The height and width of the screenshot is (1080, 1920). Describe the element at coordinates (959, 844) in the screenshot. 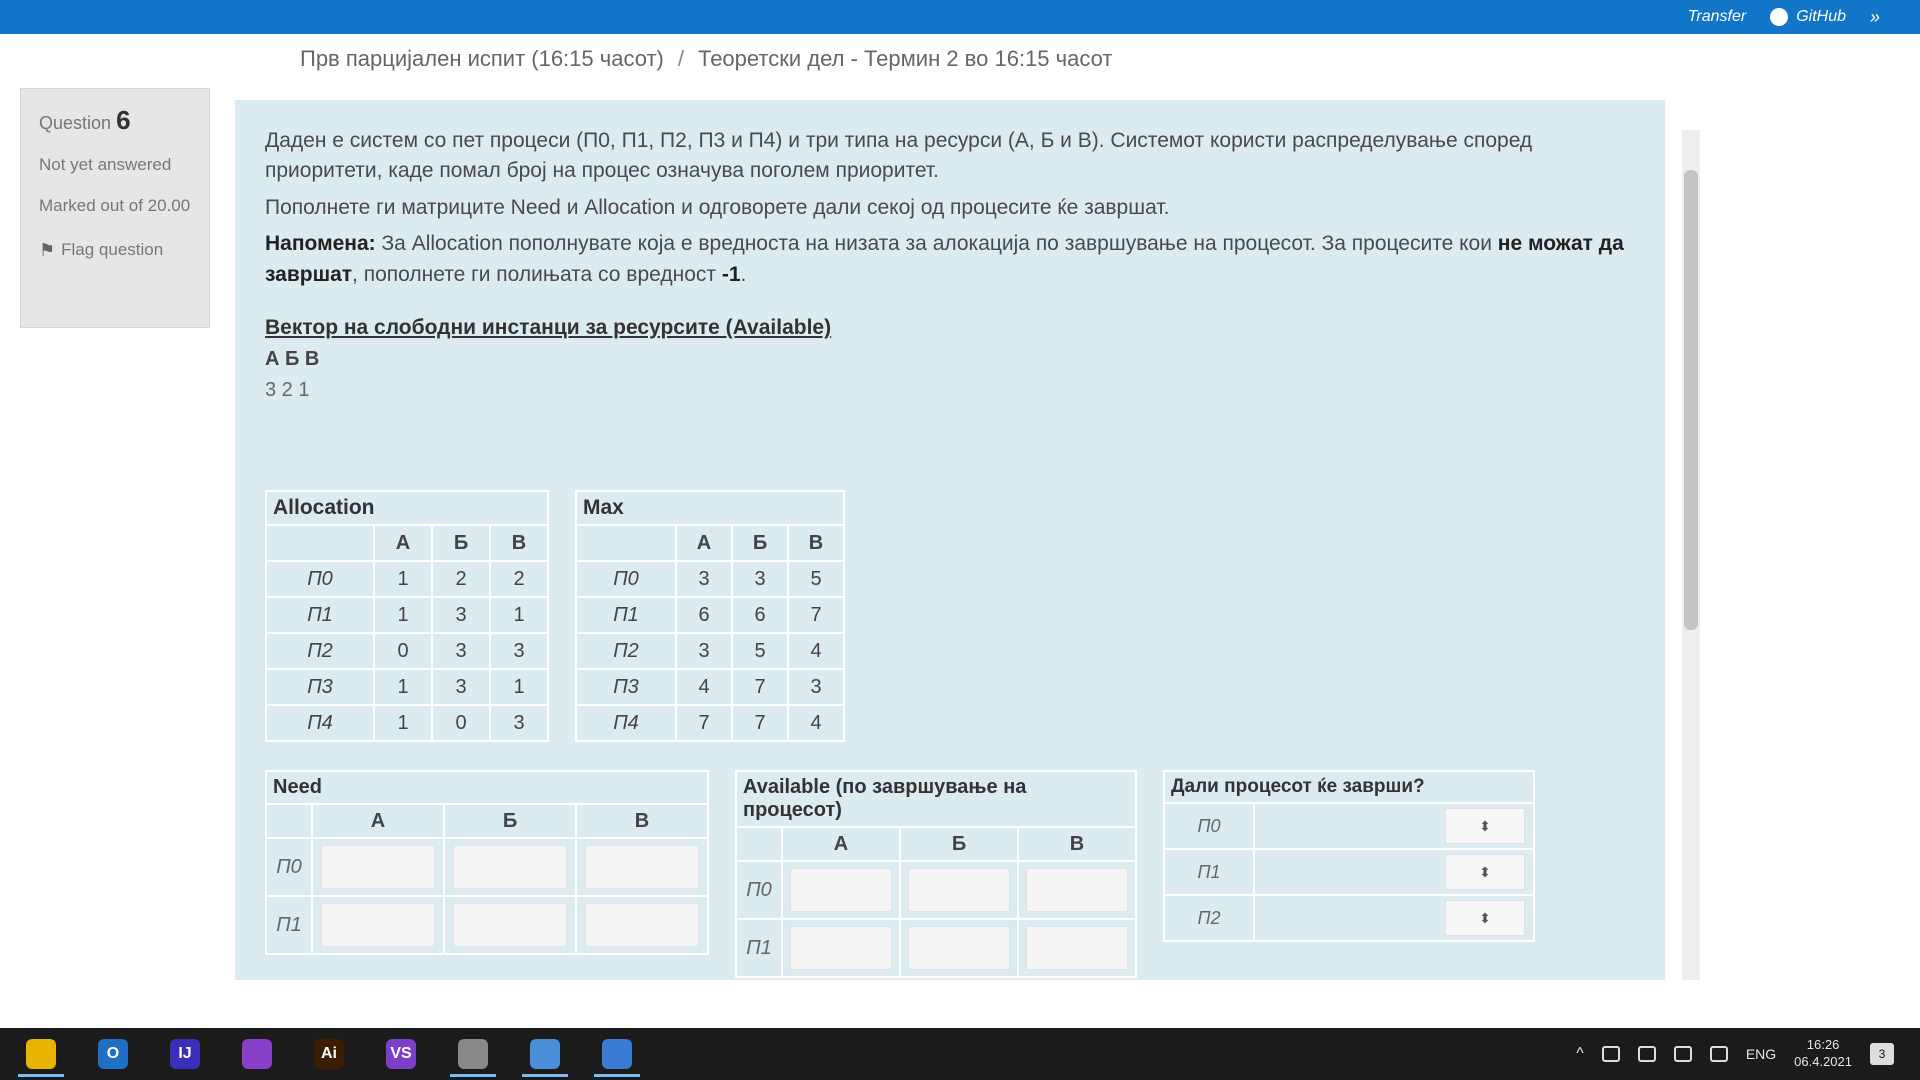

I see `available-after-header: Б` at that location.